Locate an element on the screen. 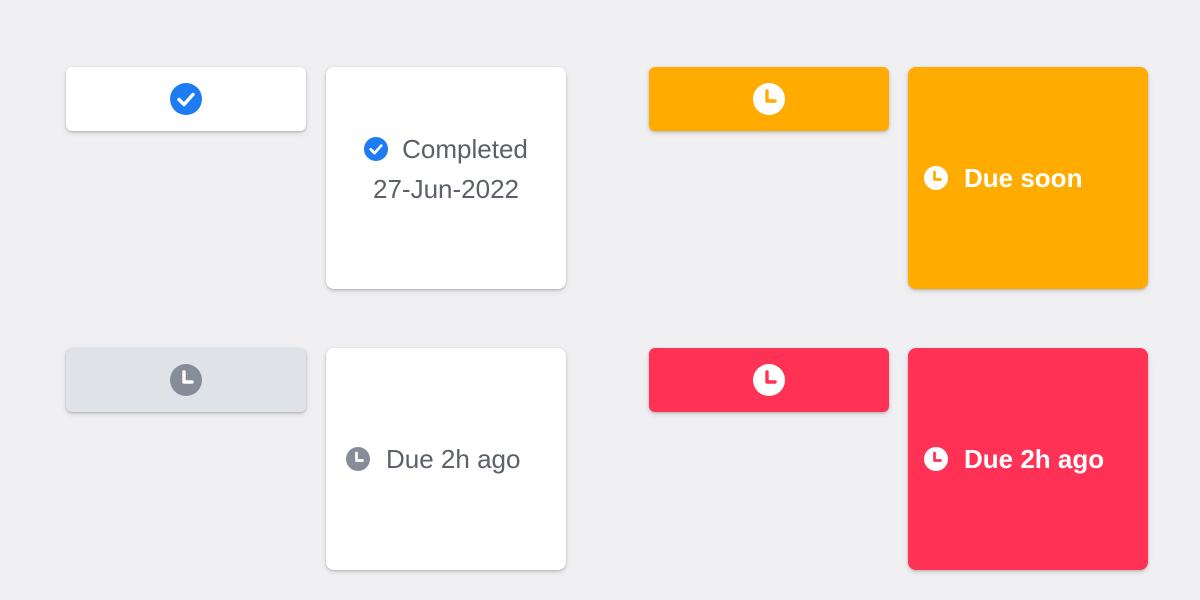 This screenshot has width=1200, height=600. due-soon-status-tile: Due soon is located at coordinates (1028, 178).